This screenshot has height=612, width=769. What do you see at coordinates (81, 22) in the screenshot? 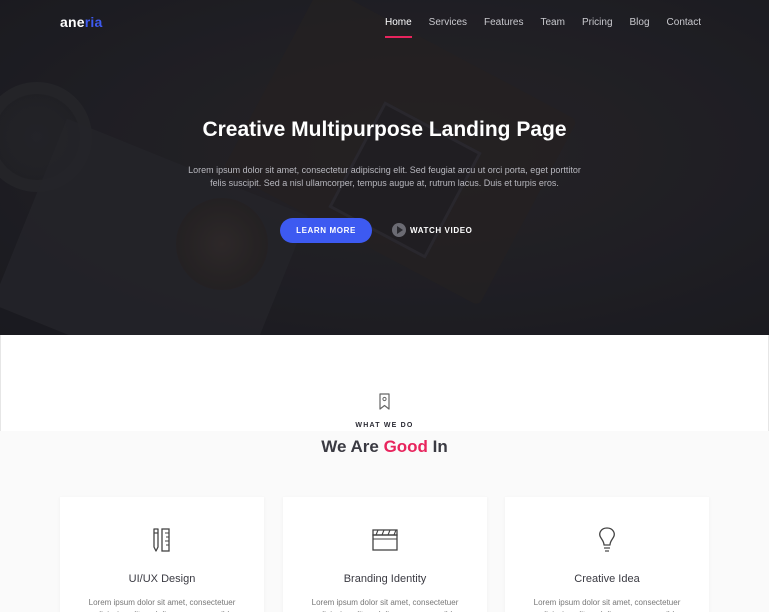
I see `logo: aneria` at bounding box center [81, 22].